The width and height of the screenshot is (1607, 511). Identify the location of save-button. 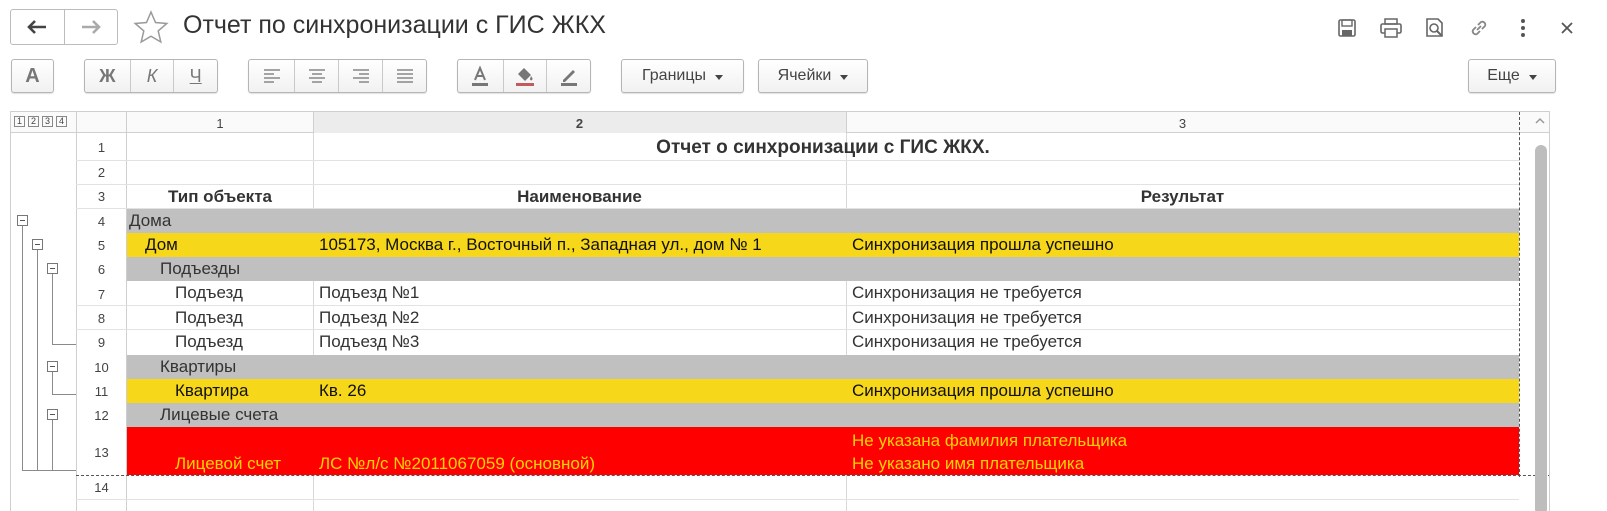
(1347, 28).